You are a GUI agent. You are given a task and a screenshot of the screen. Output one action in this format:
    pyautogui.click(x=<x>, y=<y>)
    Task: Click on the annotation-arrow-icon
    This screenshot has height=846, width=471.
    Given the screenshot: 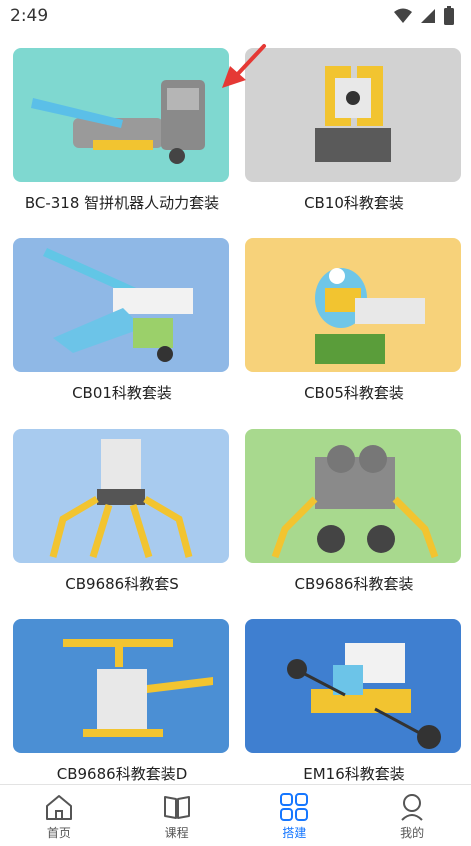 What is the action you would take?
    pyautogui.click(x=244, y=66)
    